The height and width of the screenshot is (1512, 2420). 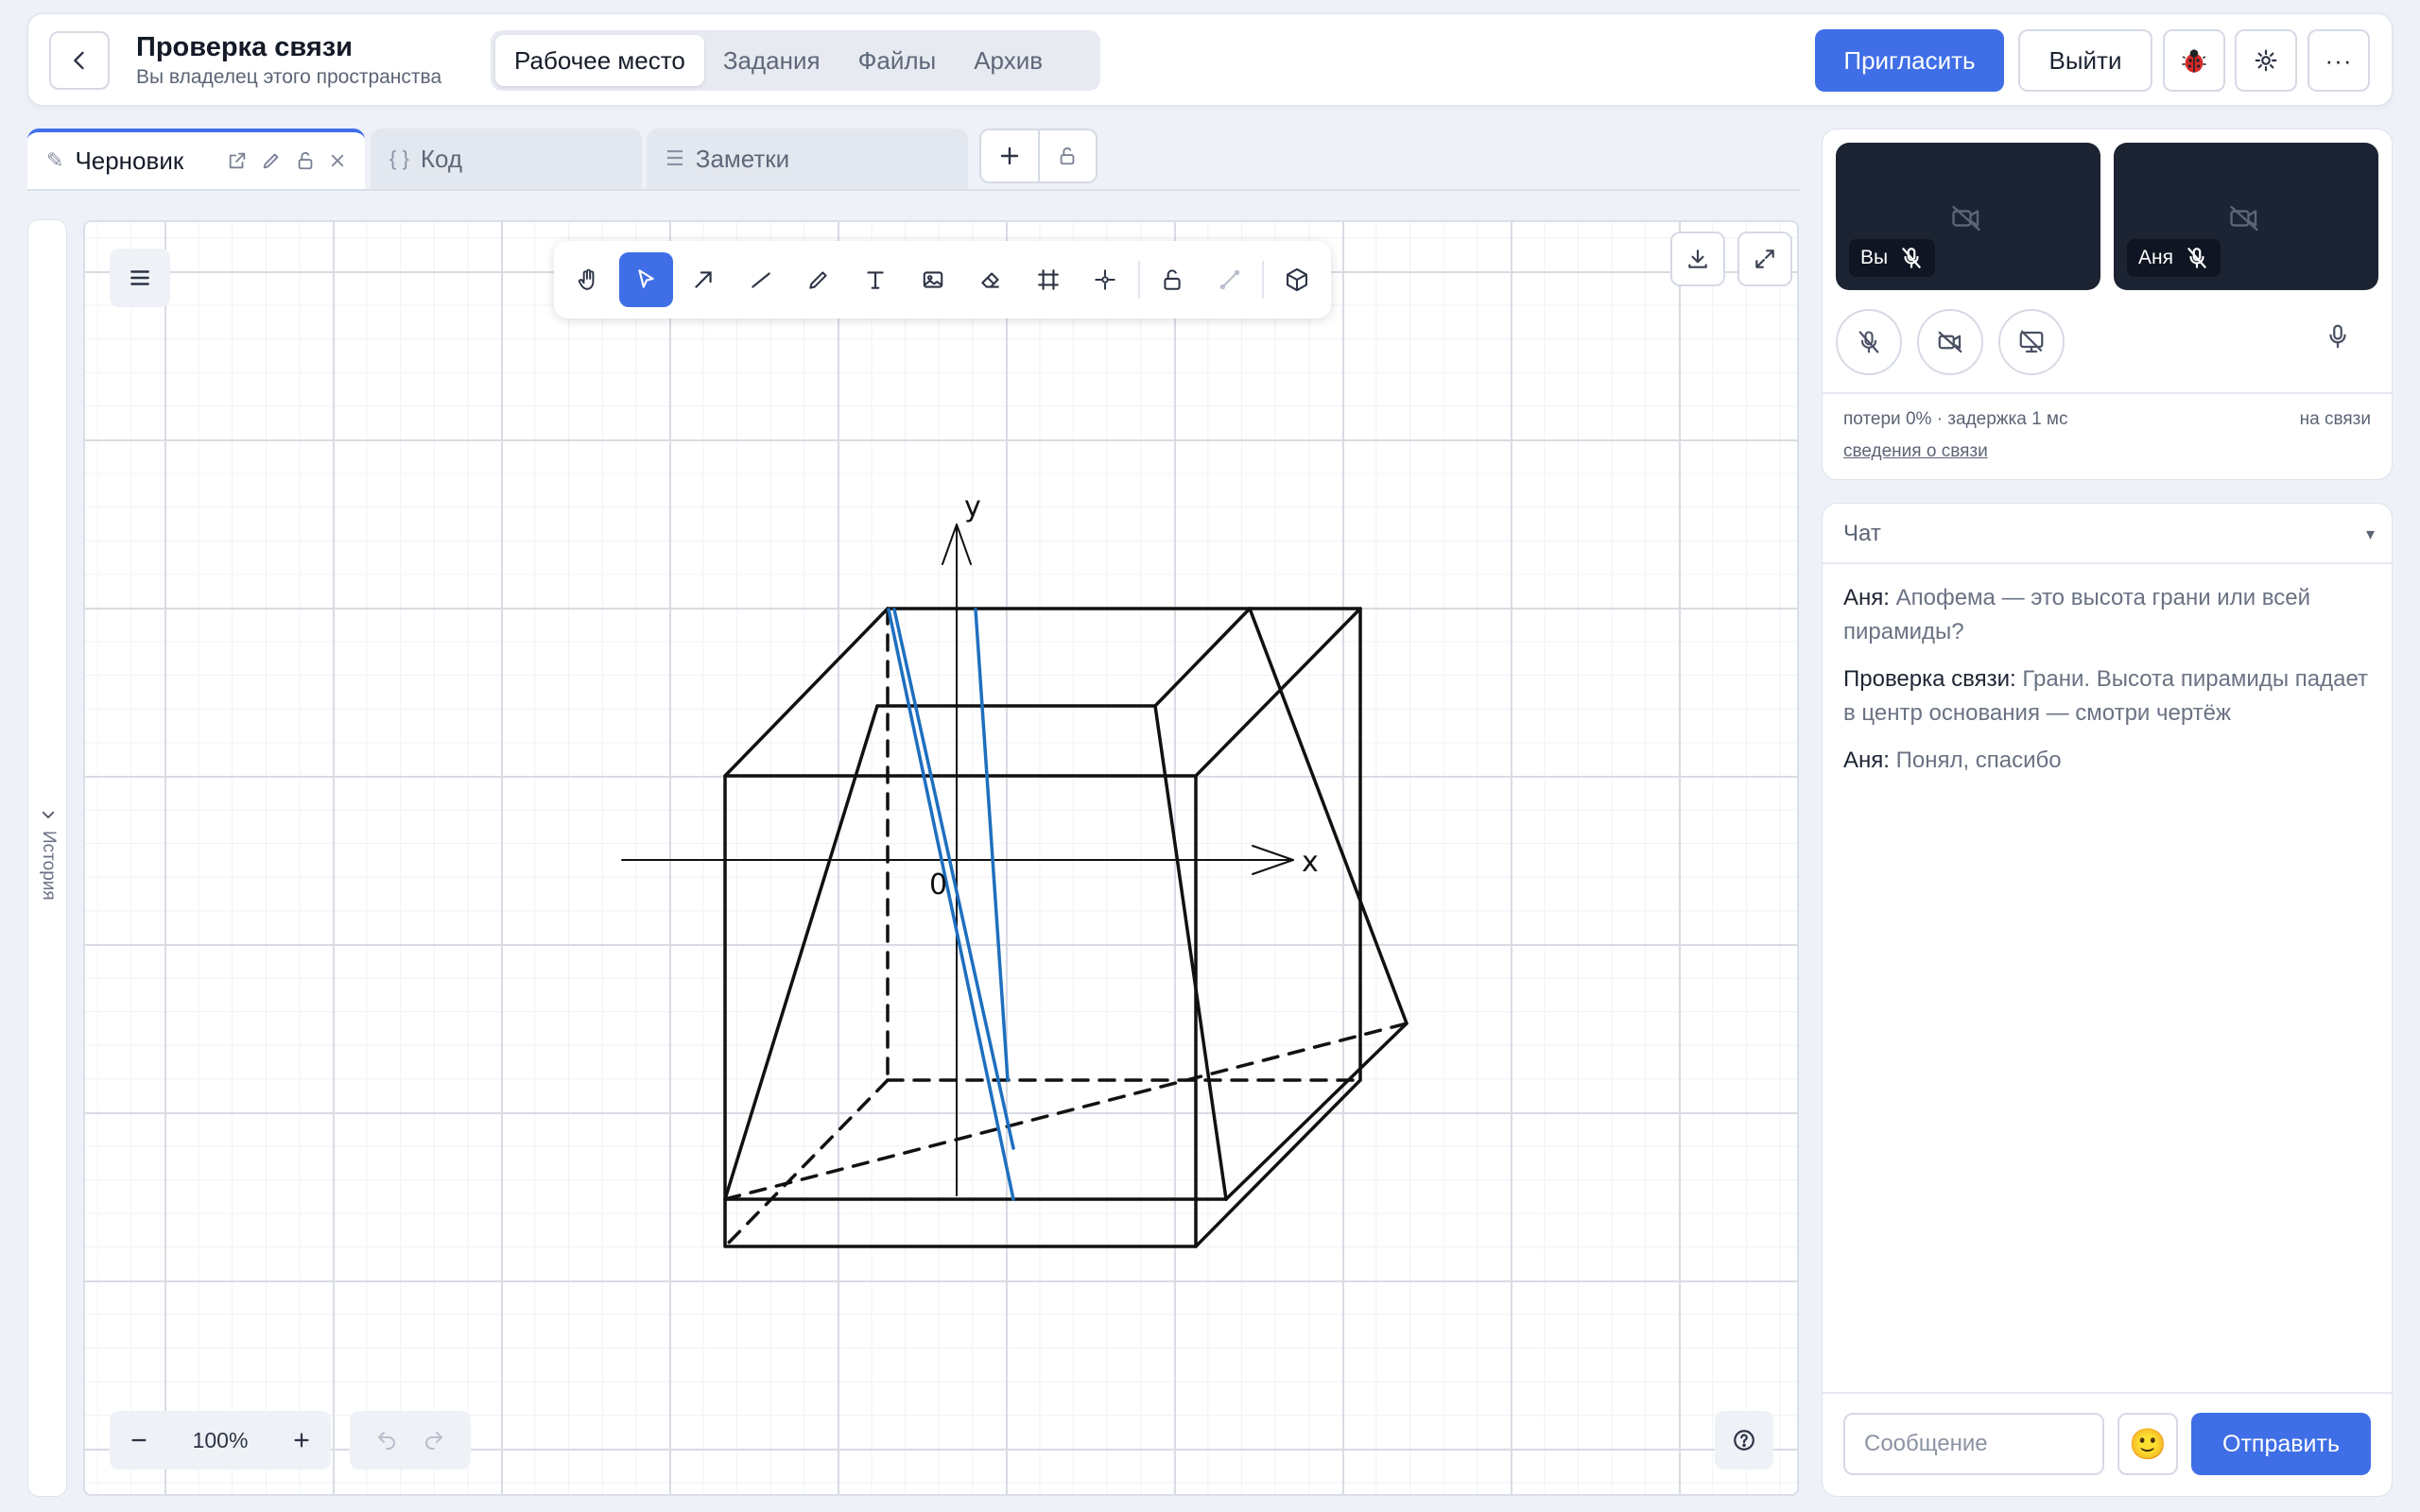 What do you see at coordinates (934, 279) in the screenshot?
I see `image-tool` at bounding box center [934, 279].